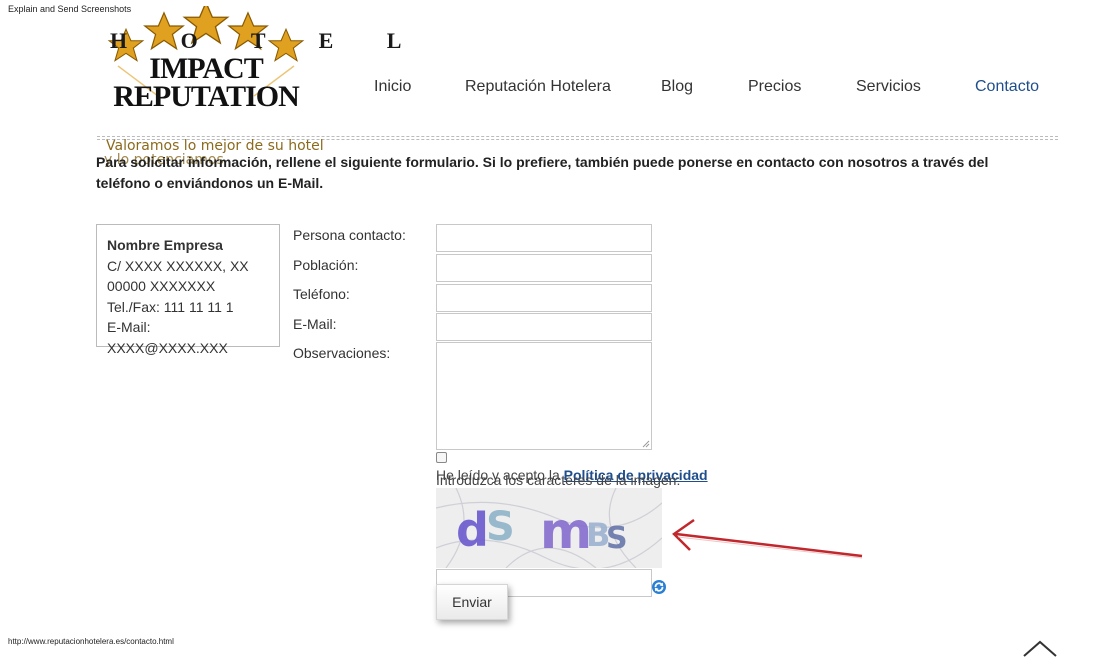  What do you see at coordinates (646, 444) in the screenshot?
I see `resize-grip-icon` at bounding box center [646, 444].